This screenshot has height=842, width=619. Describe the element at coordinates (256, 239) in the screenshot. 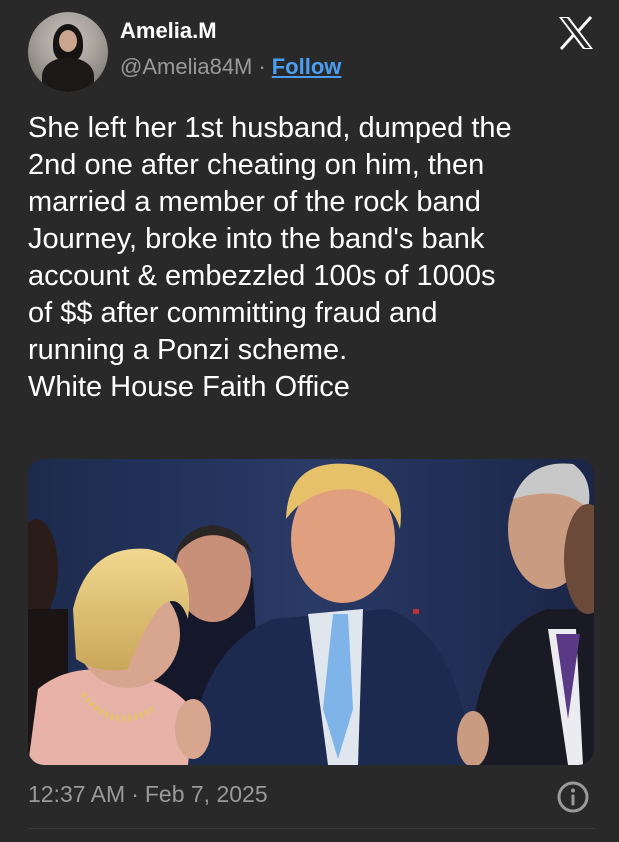

I see `tweet-line: Journey, broke into the band's bank` at that location.